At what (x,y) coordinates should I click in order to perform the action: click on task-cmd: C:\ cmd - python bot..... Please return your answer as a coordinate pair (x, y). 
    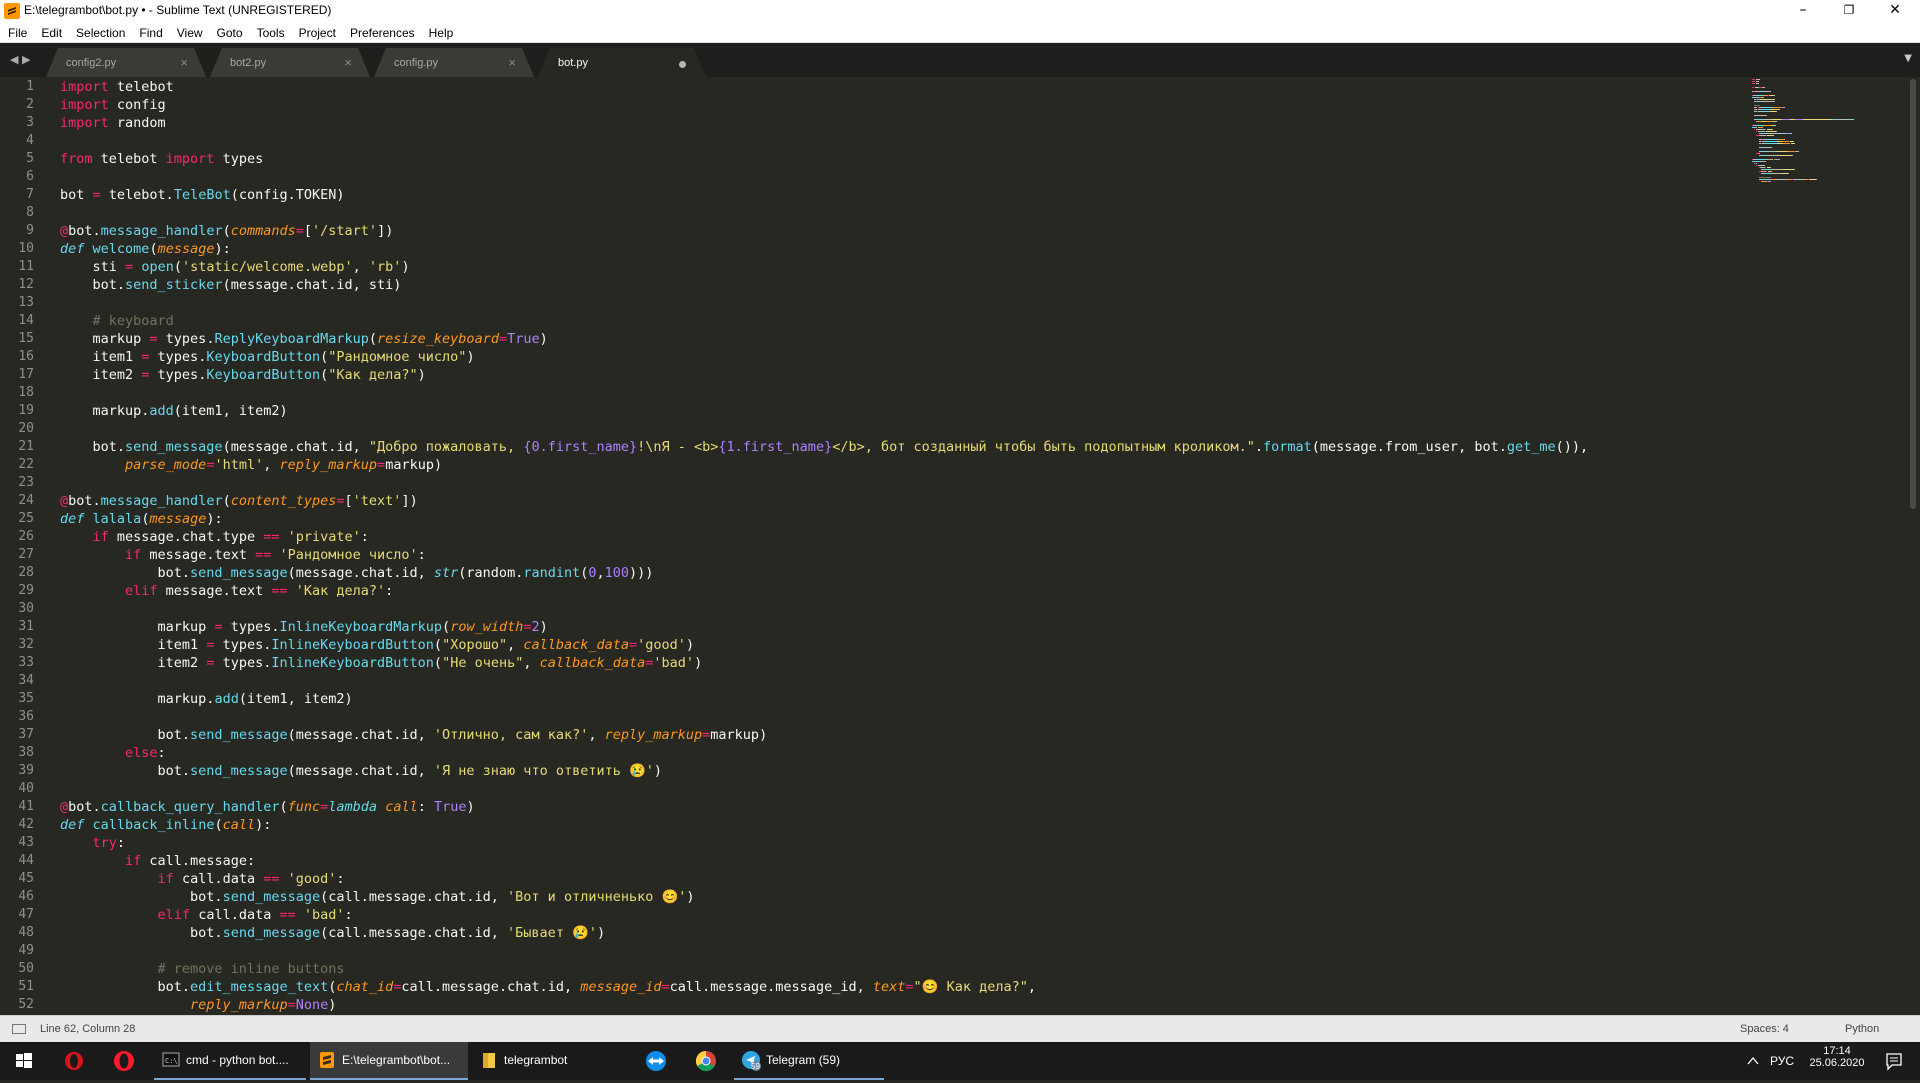
    Looking at the image, I should click on (230, 1061).